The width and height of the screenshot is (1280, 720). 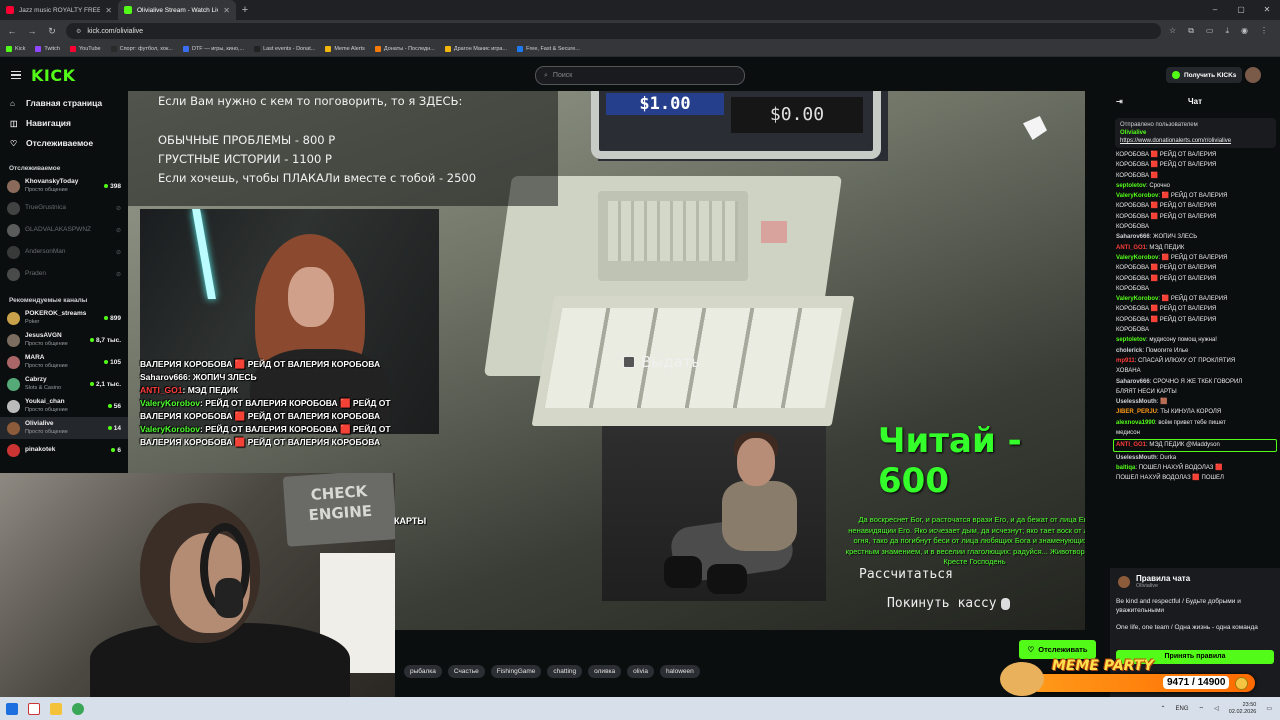 I want to click on sidebar-channel: MARA Просто общение 105, so click(x=64, y=362).